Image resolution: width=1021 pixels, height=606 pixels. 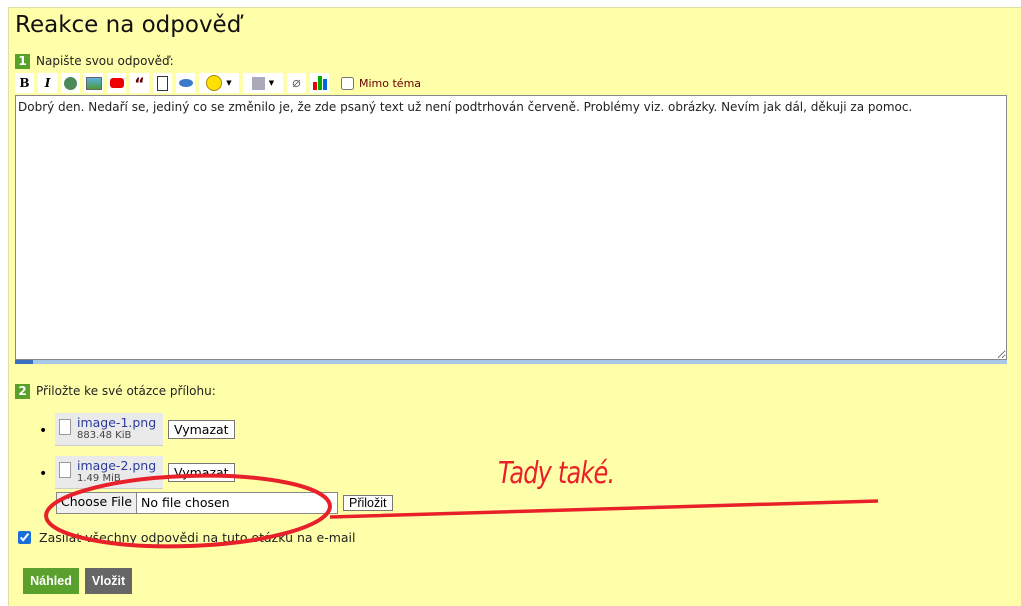 I want to click on annotation-line, so click(x=604, y=509).